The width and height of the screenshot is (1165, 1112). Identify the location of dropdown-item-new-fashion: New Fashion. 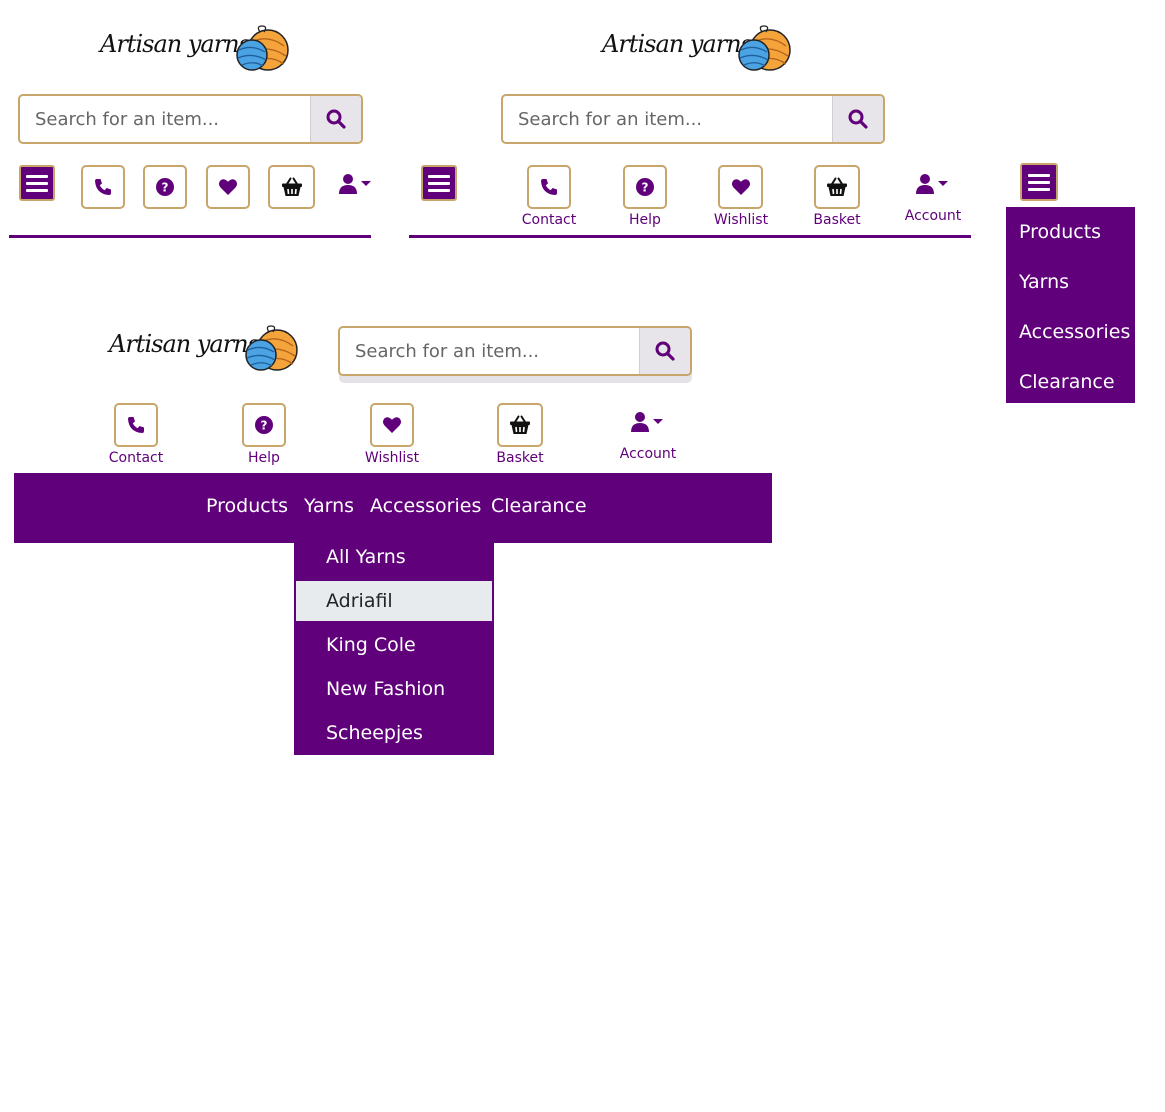
(394, 689).